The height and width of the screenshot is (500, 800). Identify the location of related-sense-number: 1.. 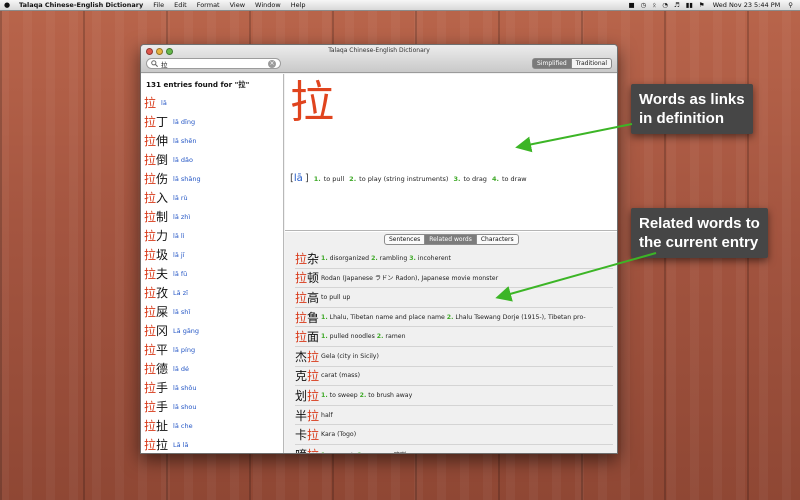
(324, 337).